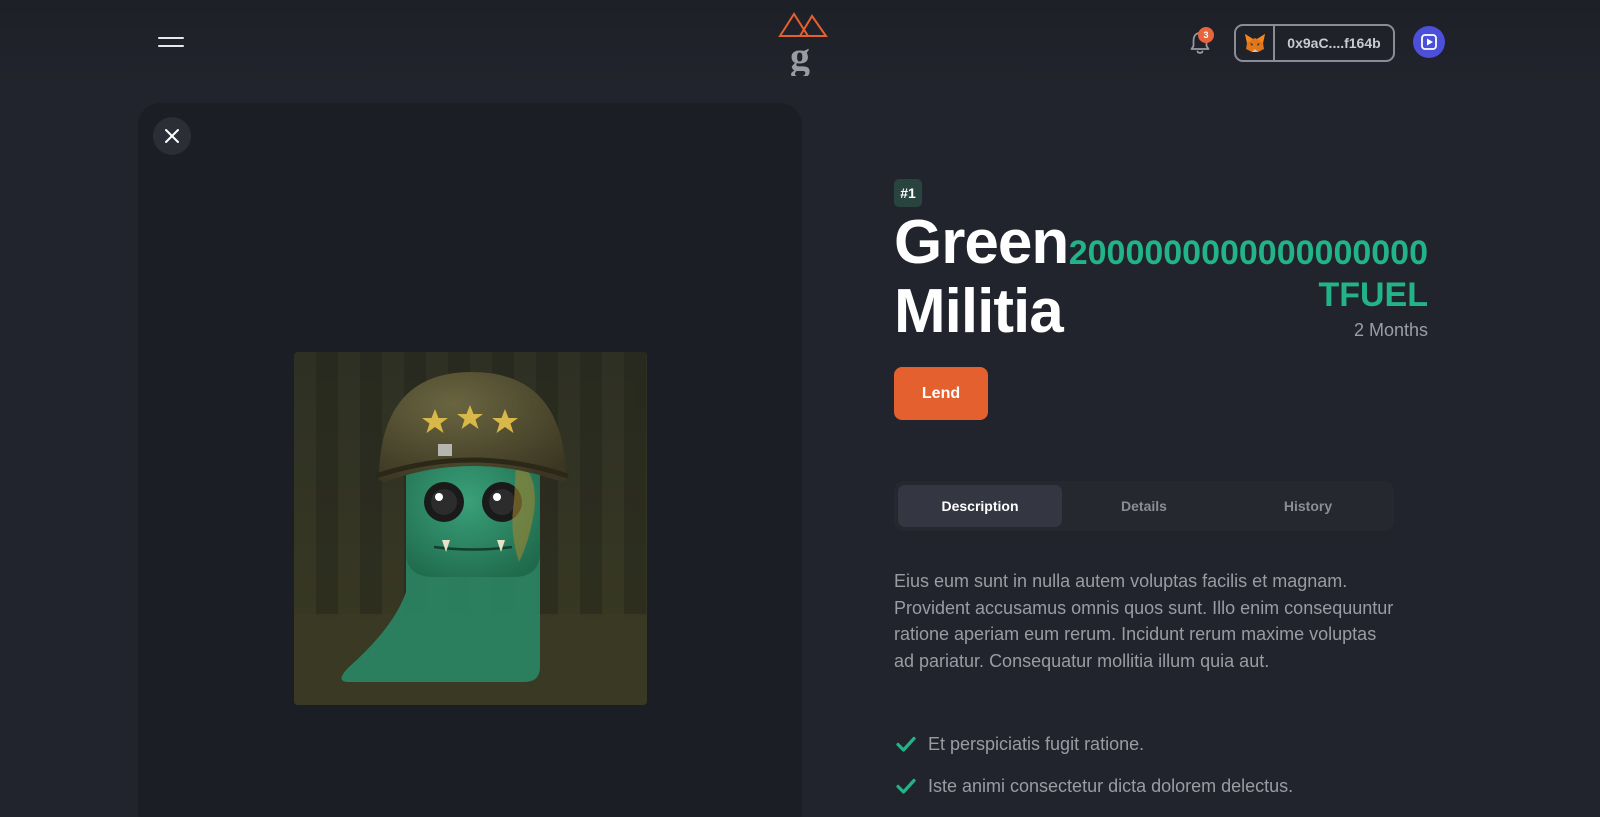 Image resolution: width=1600 pixels, height=817 pixels. What do you see at coordinates (800, 55) in the screenshot?
I see `svg-text: g` at bounding box center [800, 55].